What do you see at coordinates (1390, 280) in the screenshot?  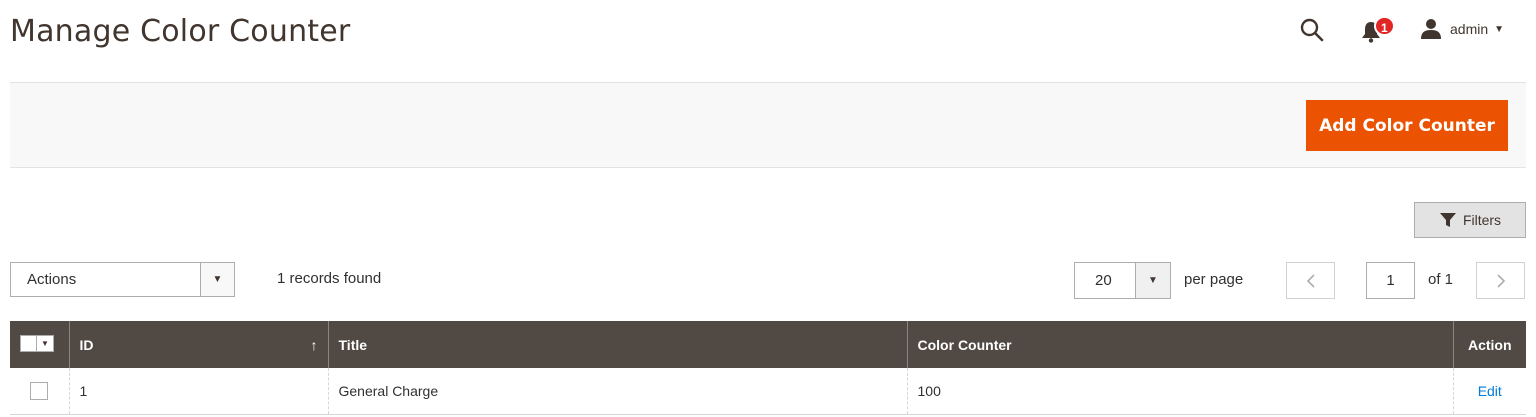 I see `current-page-input` at bounding box center [1390, 280].